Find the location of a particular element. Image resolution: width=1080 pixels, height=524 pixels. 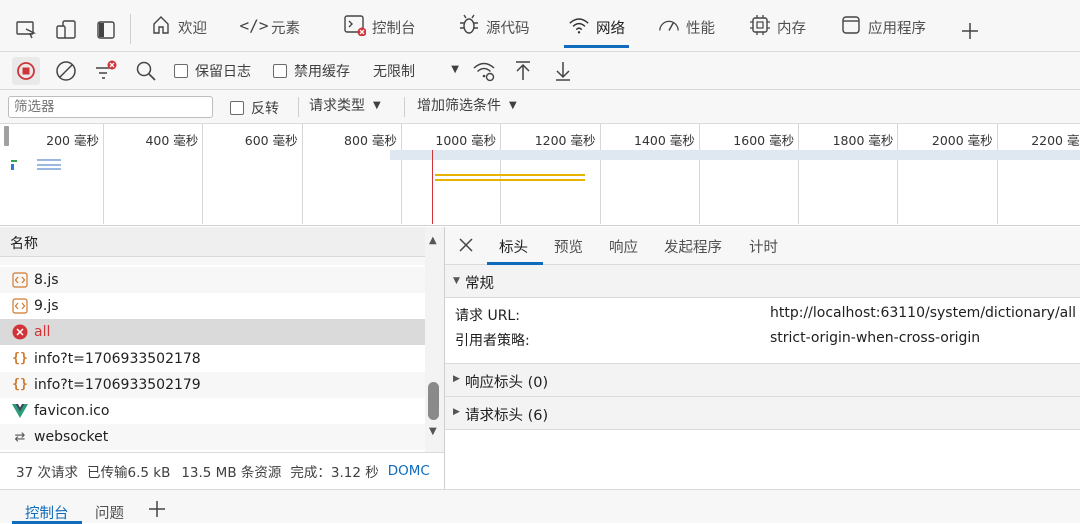

request-row: 9.js is located at coordinates (212, 306).